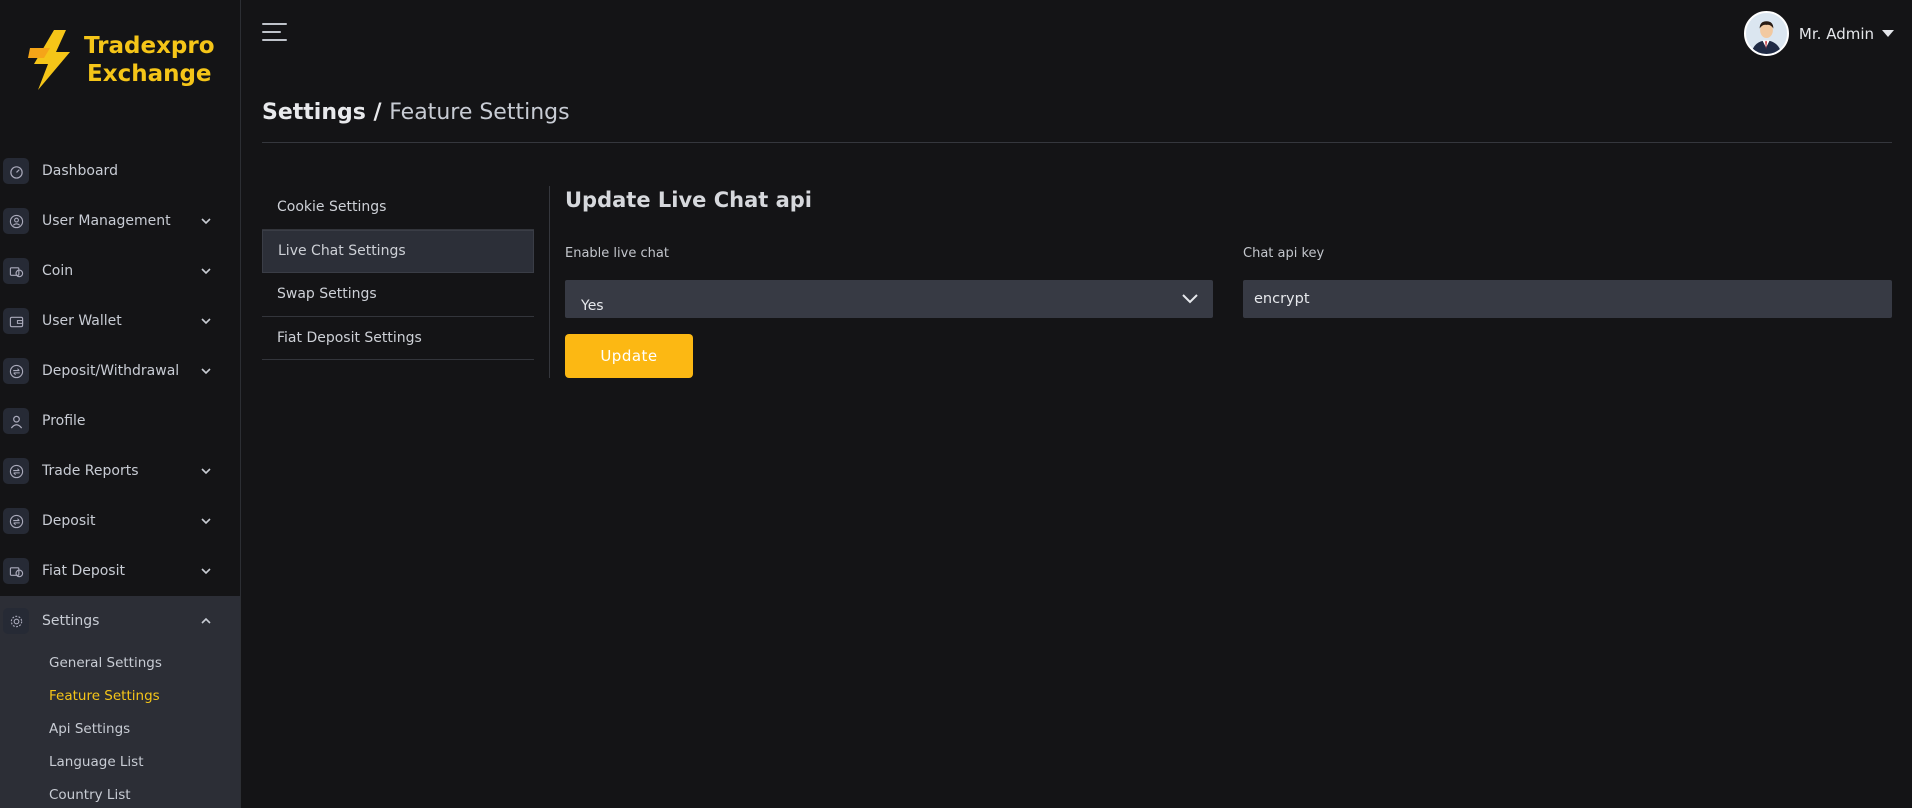 The height and width of the screenshot is (808, 1912). I want to click on sidebar-item-profile: Profile, so click(120, 421).